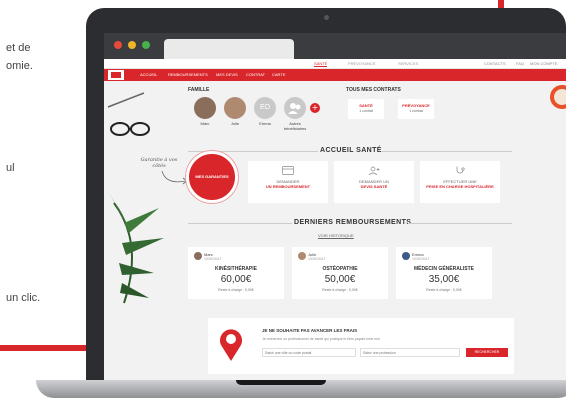 The width and height of the screenshot is (566, 411). What do you see at coordinates (240, 223) in the screenshot?
I see `title-rule-left` at bounding box center [240, 223].